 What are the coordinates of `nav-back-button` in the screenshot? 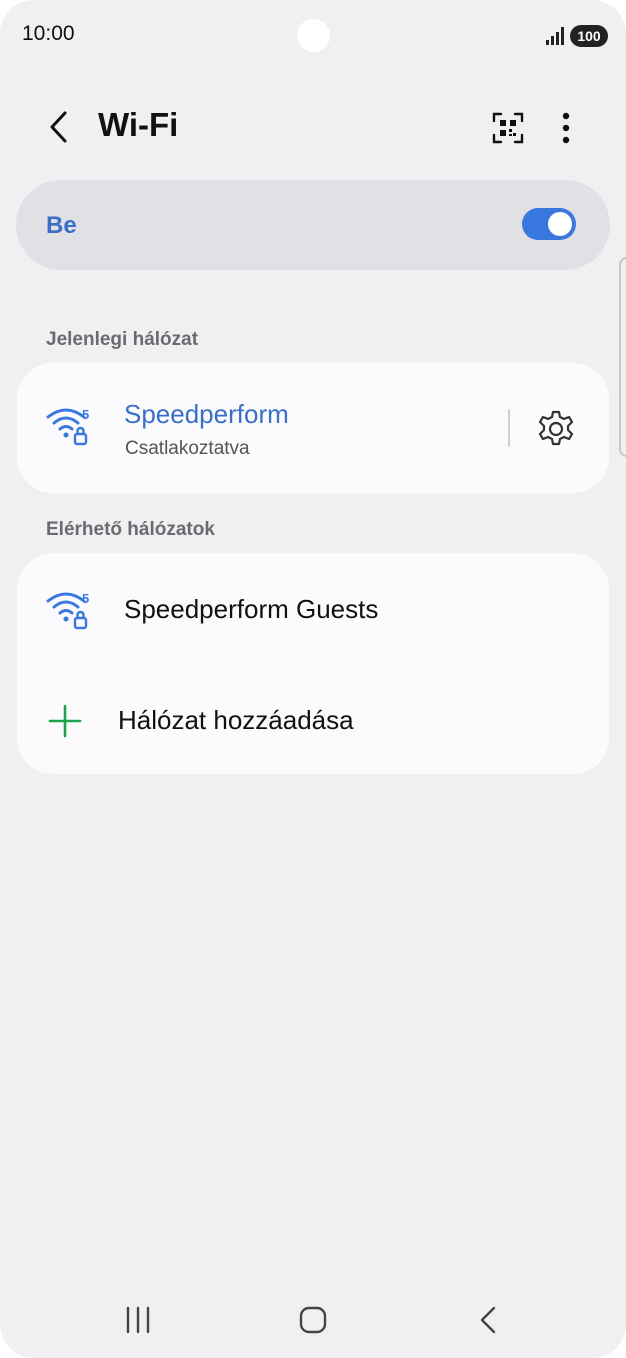 It's located at (488, 1320).